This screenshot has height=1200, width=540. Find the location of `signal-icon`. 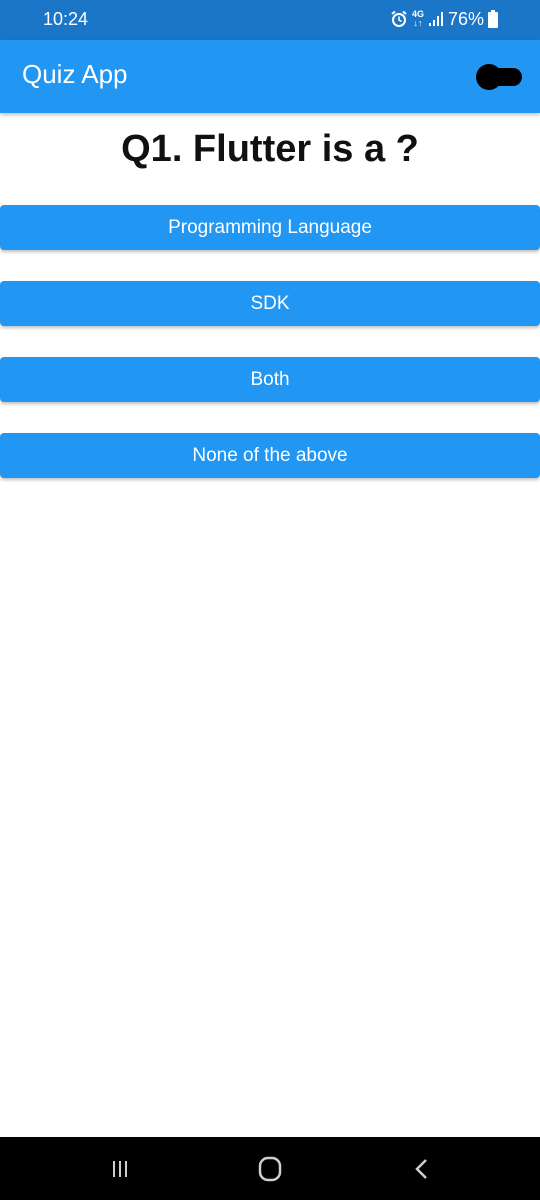

signal-icon is located at coordinates (436, 19).